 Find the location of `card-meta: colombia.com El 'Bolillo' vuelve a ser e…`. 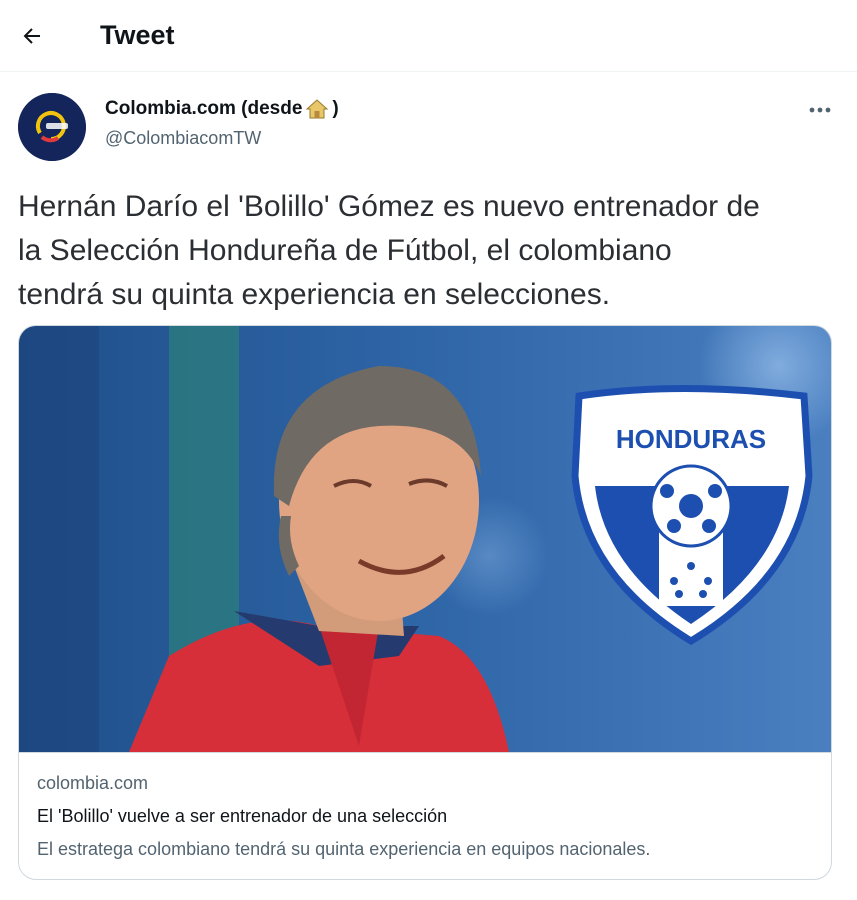

card-meta: colombia.com El 'Bolillo' vuelve a ser e… is located at coordinates (425, 815).